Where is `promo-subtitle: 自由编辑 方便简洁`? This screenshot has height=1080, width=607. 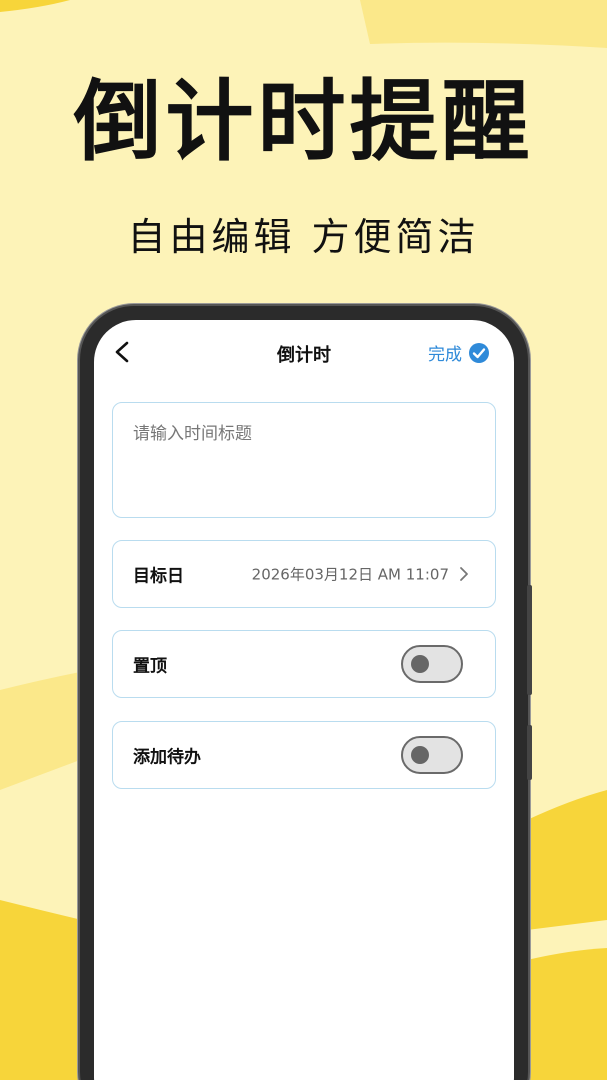 promo-subtitle: 自由编辑 方便简洁 is located at coordinates (303, 237).